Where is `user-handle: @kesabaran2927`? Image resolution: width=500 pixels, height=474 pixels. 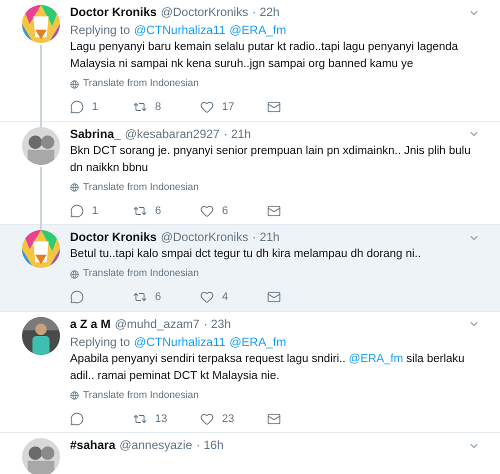 user-handle: @kesabaran2927 is located at coordinates (172, 134).